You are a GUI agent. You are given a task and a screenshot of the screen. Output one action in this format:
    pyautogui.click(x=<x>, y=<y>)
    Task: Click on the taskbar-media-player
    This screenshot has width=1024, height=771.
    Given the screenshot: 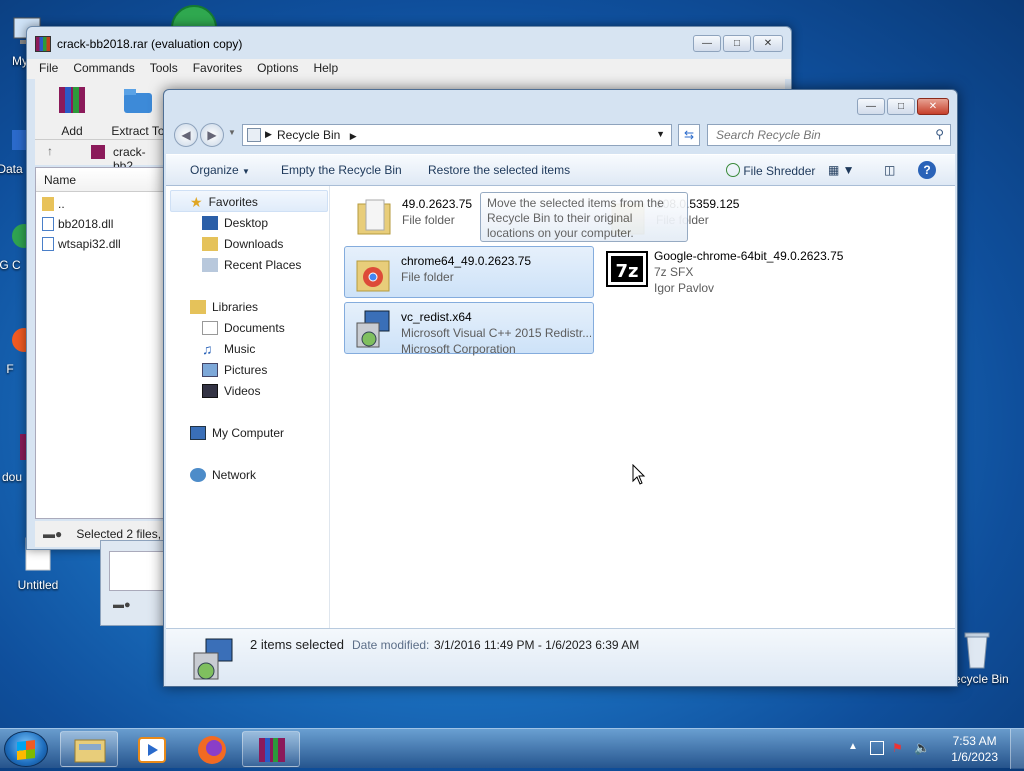 What is the action you would take?
    pyautogui.click(x=151, y=749)
    